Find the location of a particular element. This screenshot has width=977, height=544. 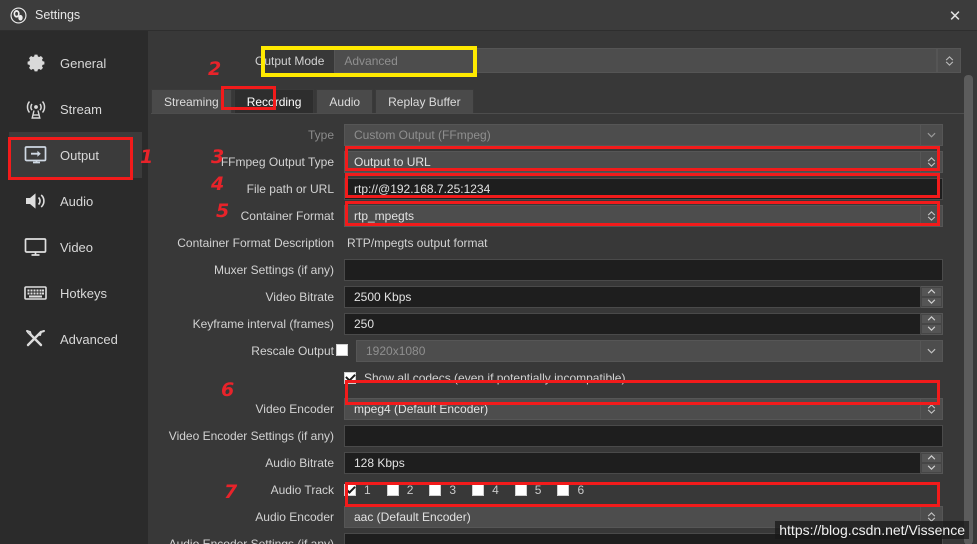

sidebar-item-label: Video is located at coordinates (77, 247).